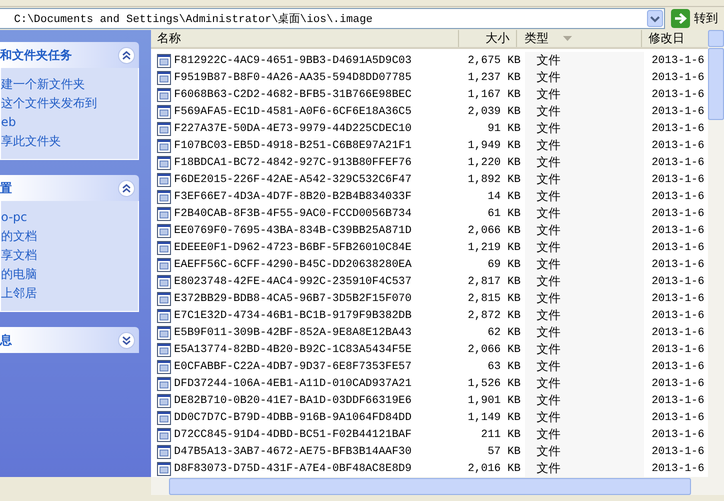 This screenshot has width=724, height=501. I want to click on column-header: 修改日, so click(675, 38).